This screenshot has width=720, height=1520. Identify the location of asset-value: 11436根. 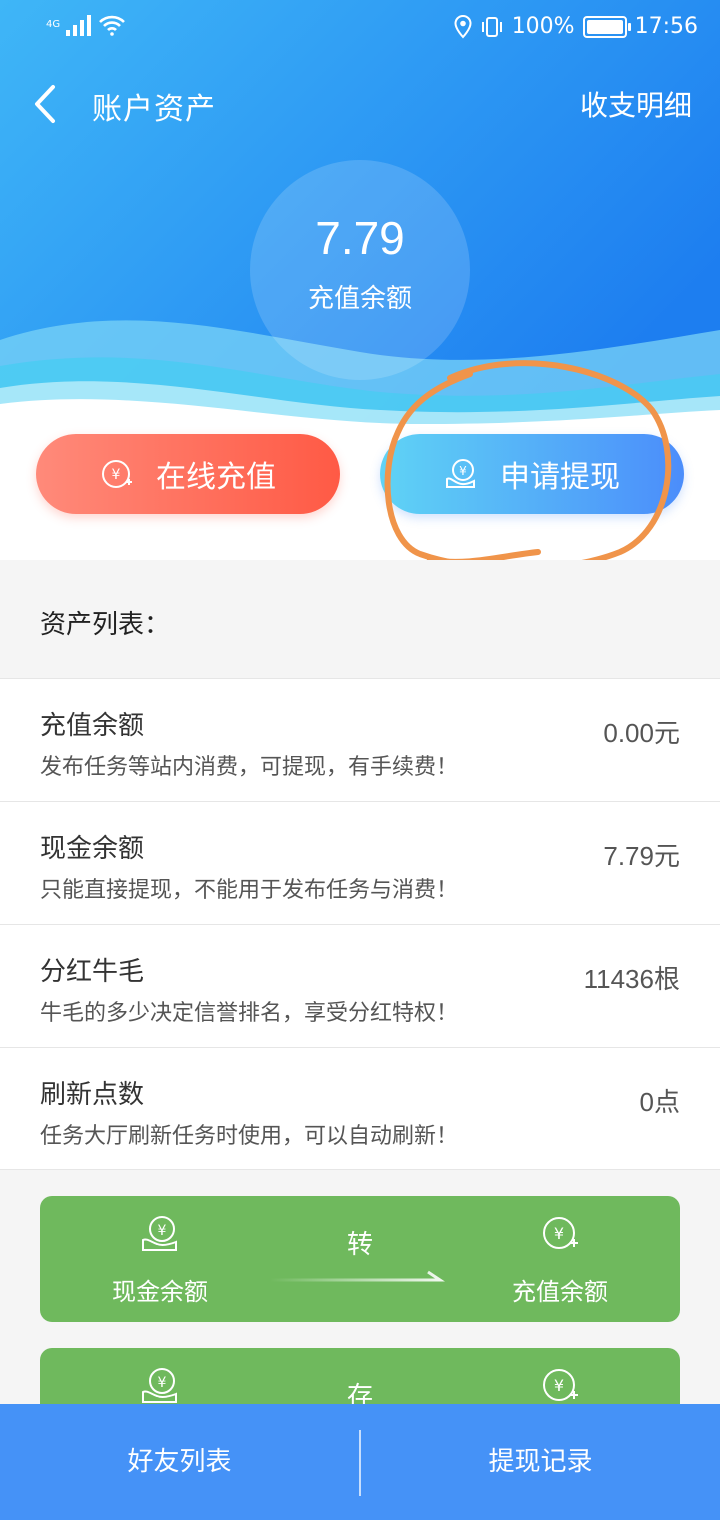
(631, 979).